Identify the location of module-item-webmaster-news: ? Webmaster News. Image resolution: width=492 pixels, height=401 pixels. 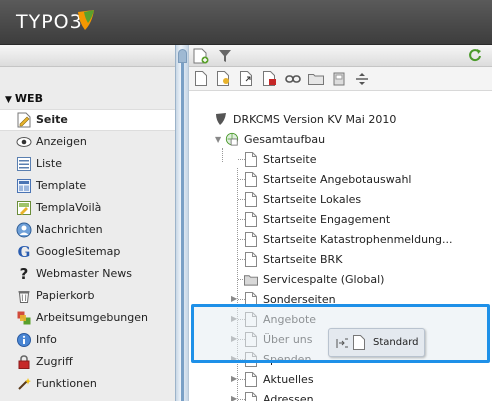
(87, 274).